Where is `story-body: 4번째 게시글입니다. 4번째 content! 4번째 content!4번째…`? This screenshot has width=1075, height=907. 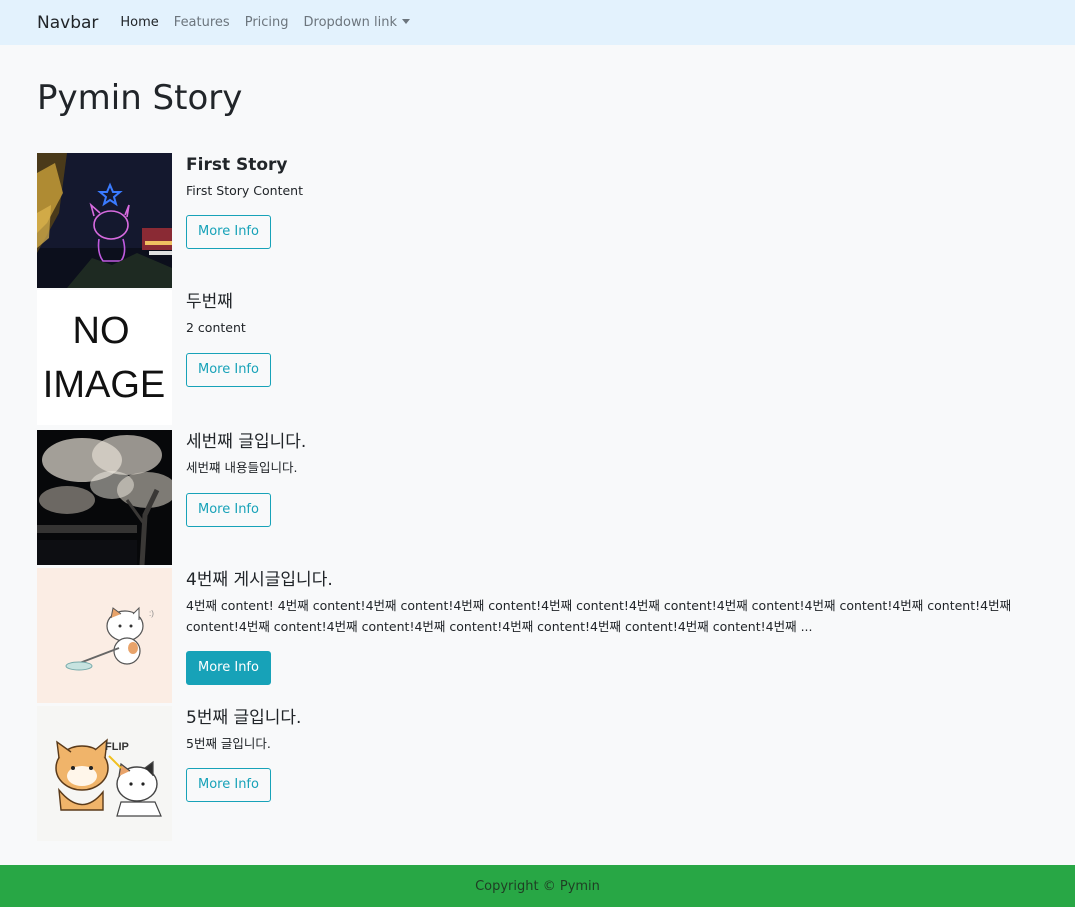
story-body: 4번째 게시글입니다. 4번째 content! 4번째 content!4번째… is located at coordinates (616, 627).